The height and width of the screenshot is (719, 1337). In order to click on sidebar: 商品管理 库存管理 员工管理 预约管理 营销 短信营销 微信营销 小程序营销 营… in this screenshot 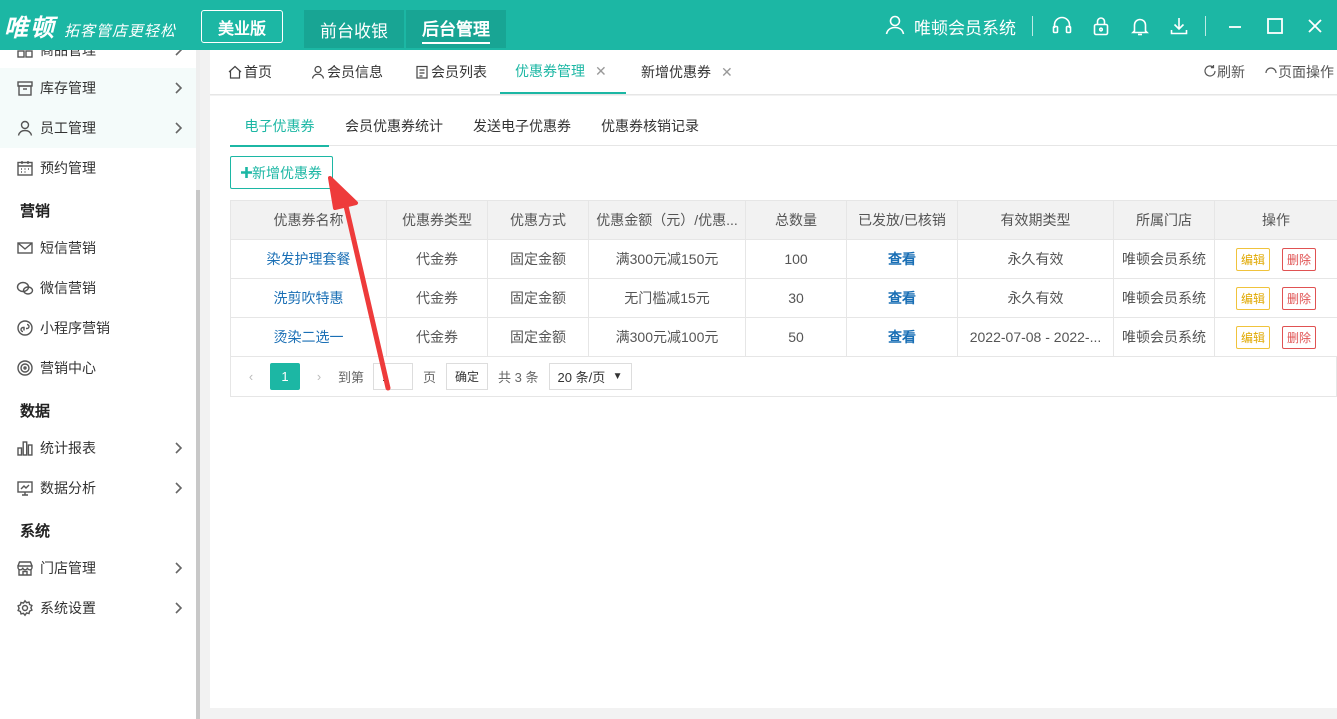, I will do `click(100, 384)`.